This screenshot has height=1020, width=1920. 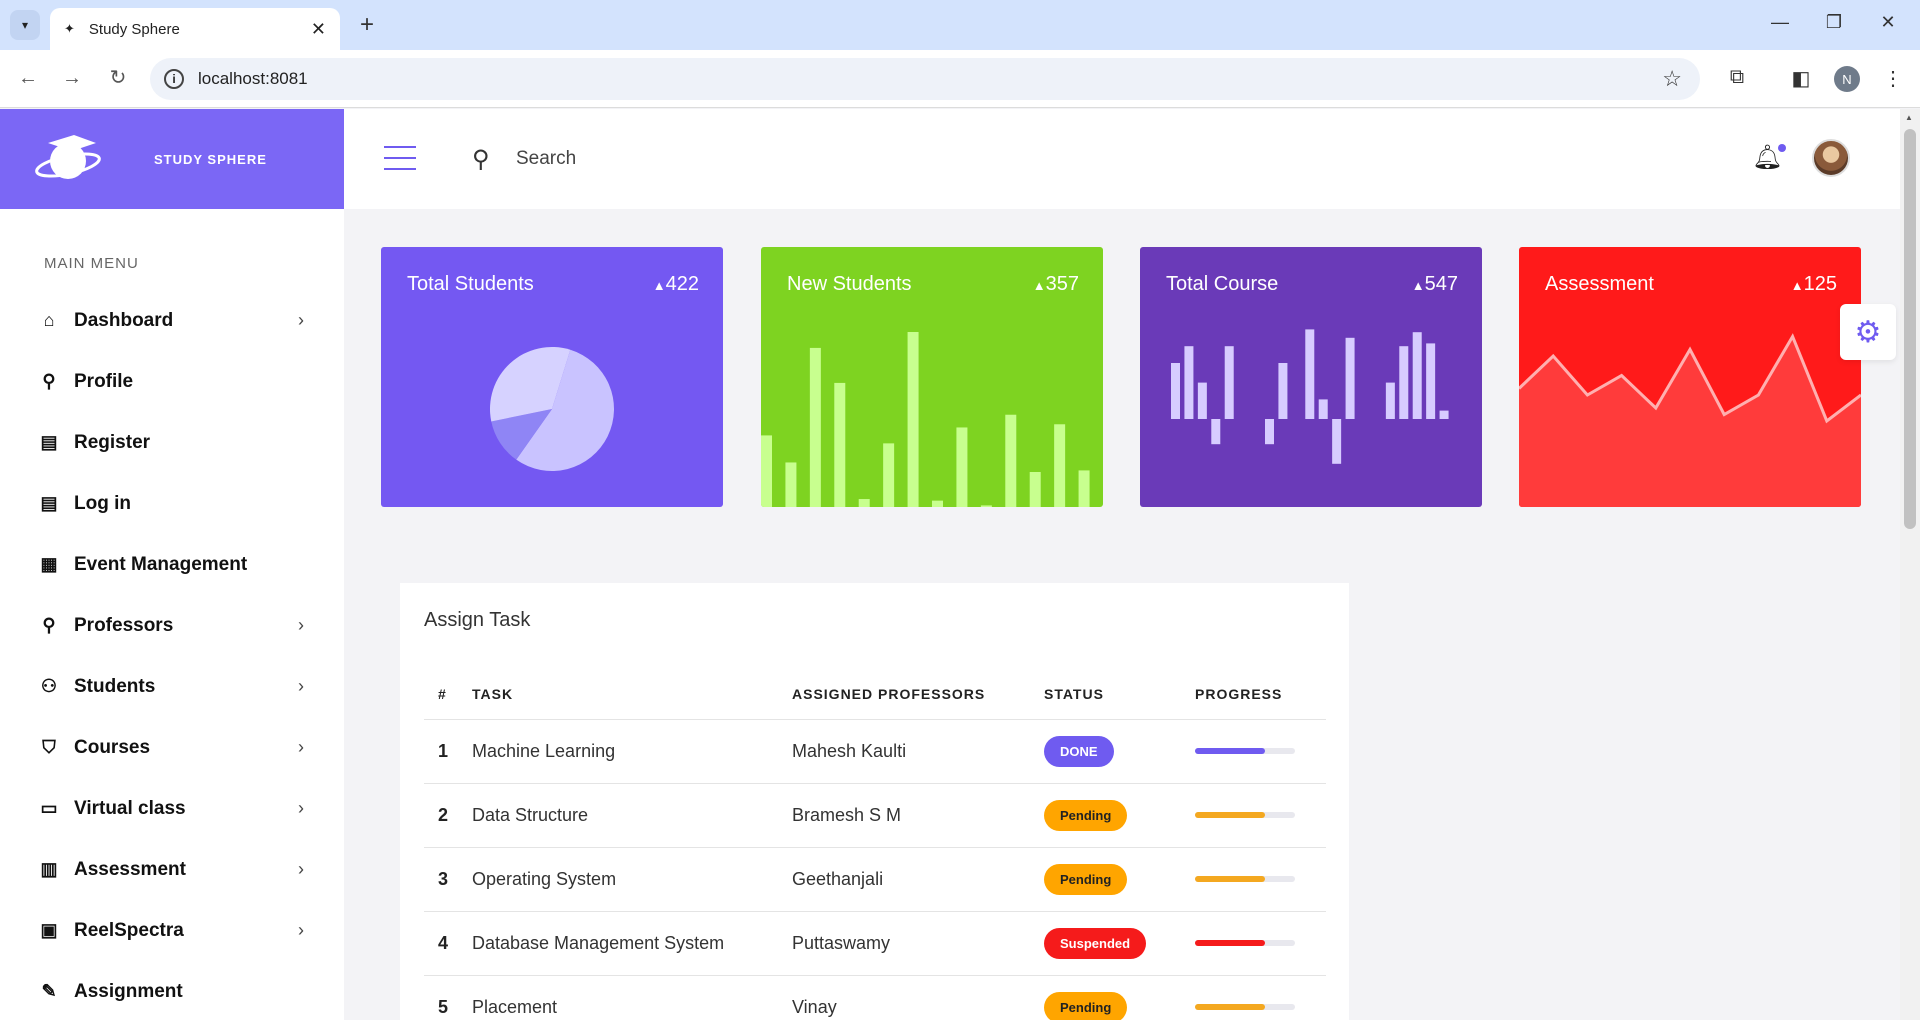 I want to click on sidebar-item-assignment: ✎ Assignment, so click(x=172, y=990).